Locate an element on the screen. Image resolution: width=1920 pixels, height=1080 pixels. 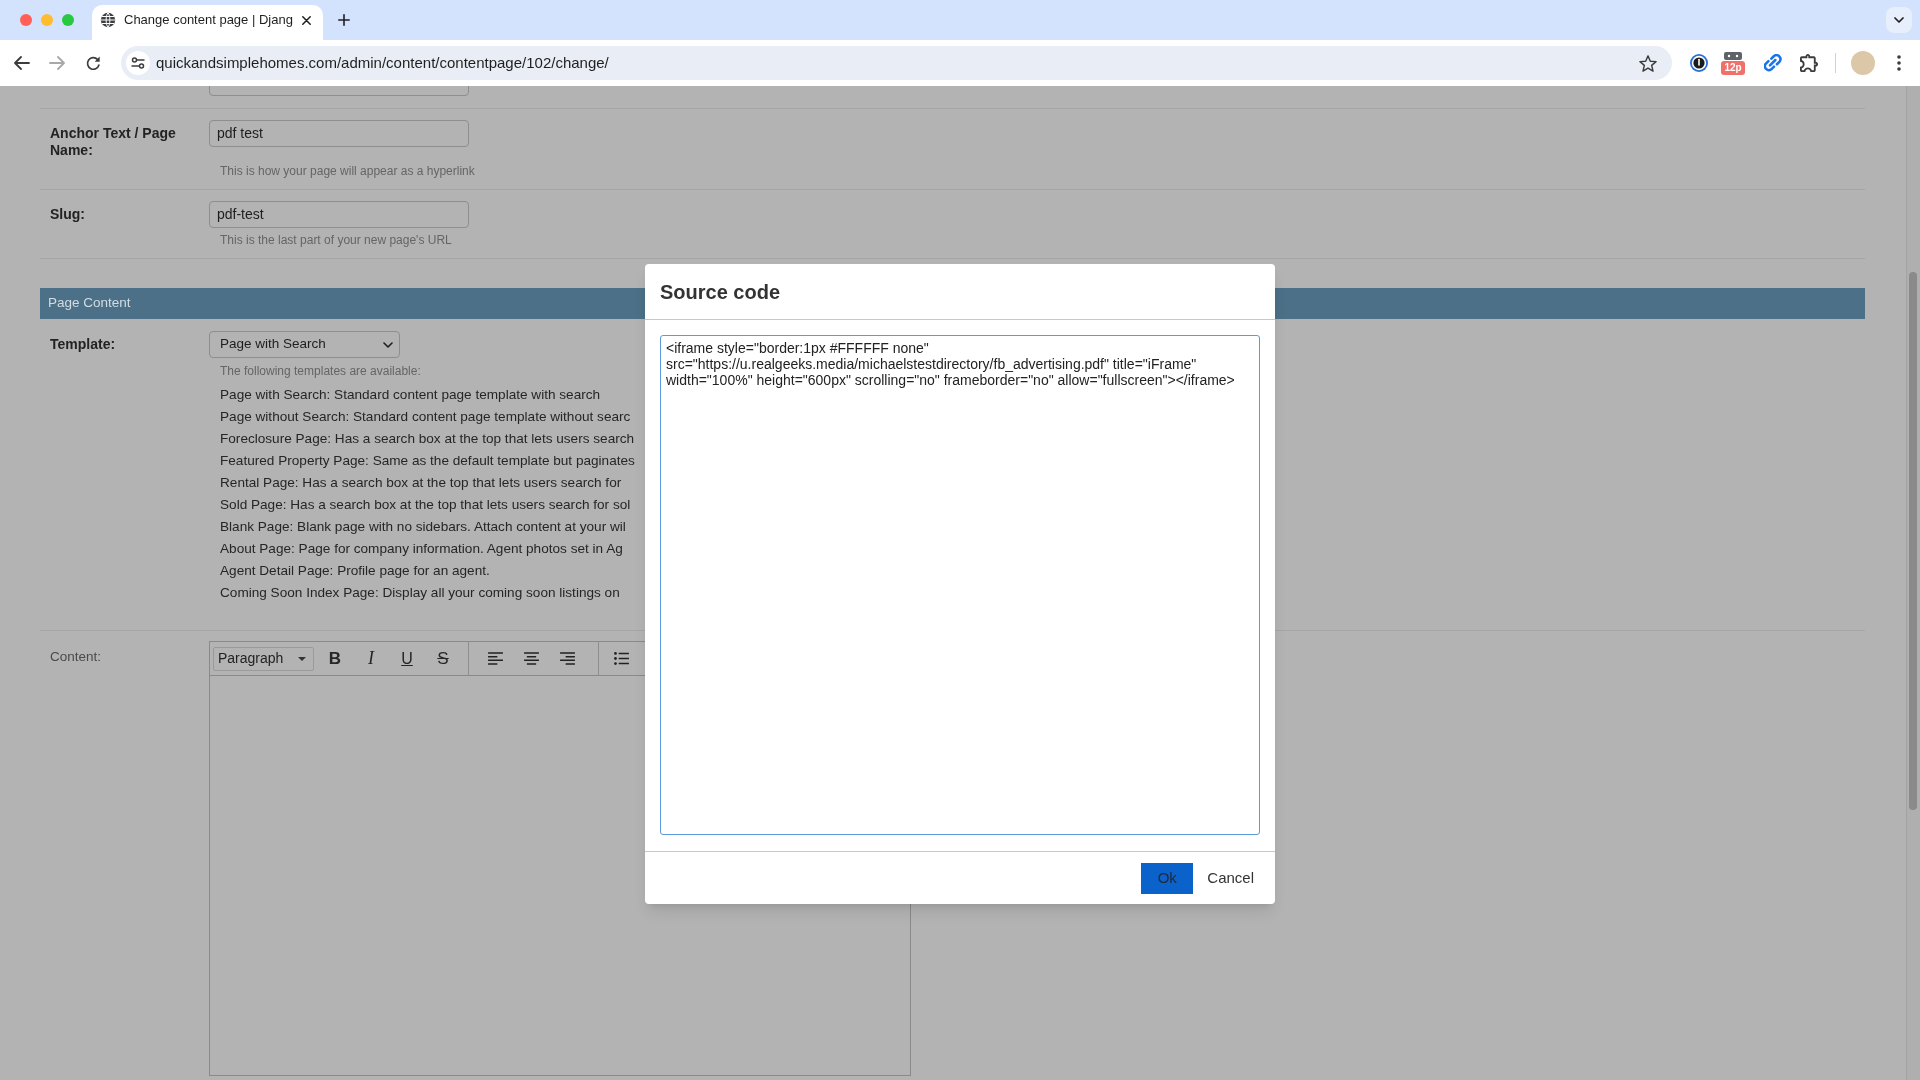
template-description: Page without Search: Standard content page template without searc is located at coordinates (425, 417).